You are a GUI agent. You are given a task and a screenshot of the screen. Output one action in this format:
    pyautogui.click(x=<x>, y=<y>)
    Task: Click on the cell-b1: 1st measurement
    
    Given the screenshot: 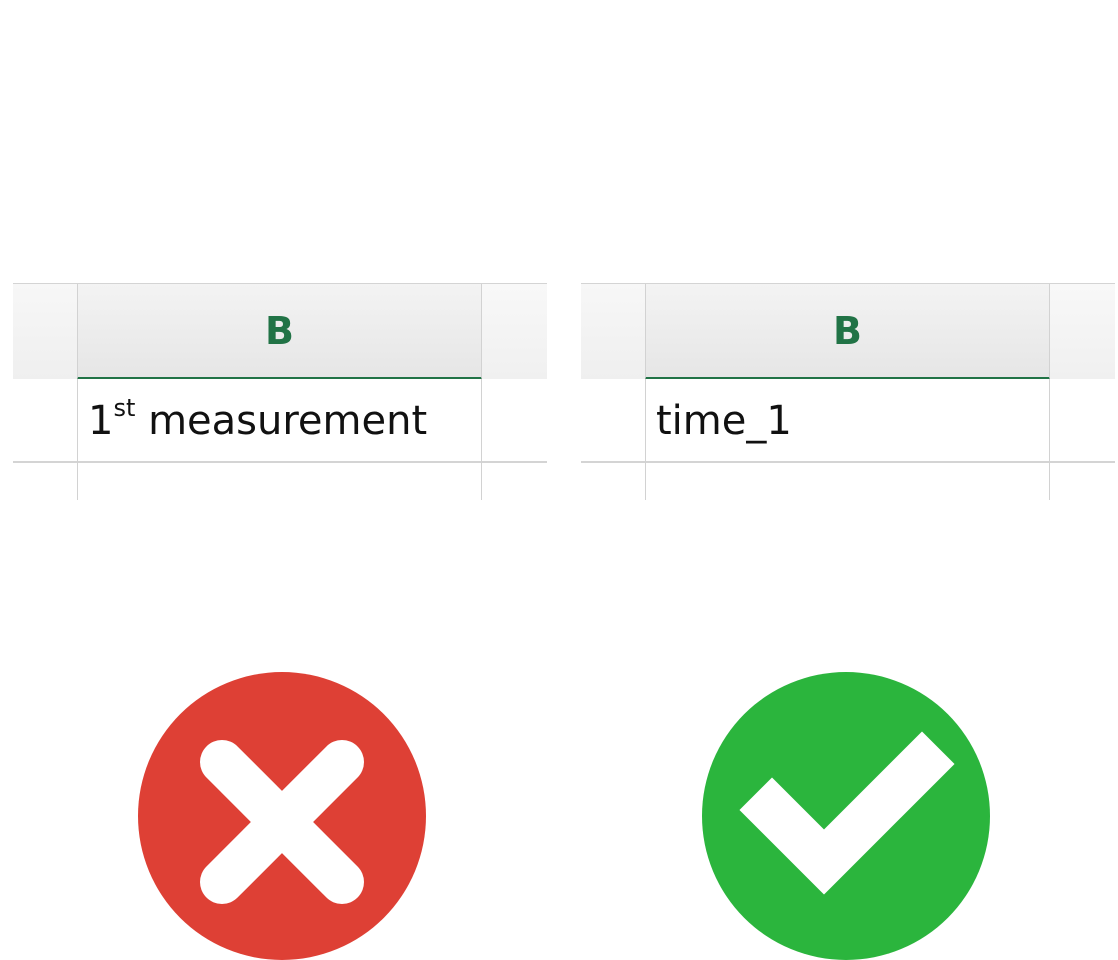 What is the action you would take?
    pyautogui.click(x=279, y=421)
    